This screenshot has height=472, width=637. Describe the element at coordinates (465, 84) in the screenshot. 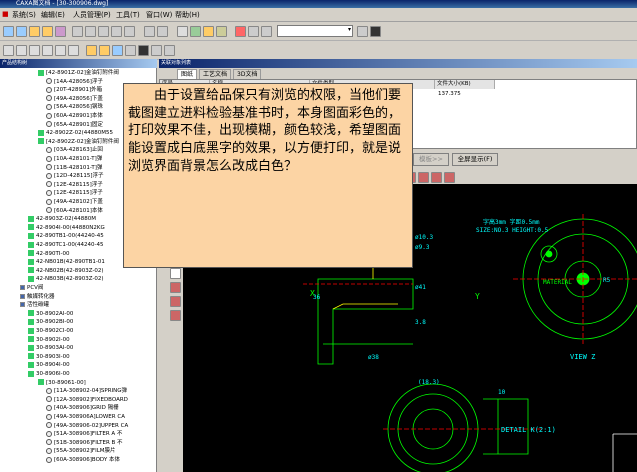

I see `col-size: 文件大小(KB)` at that location.